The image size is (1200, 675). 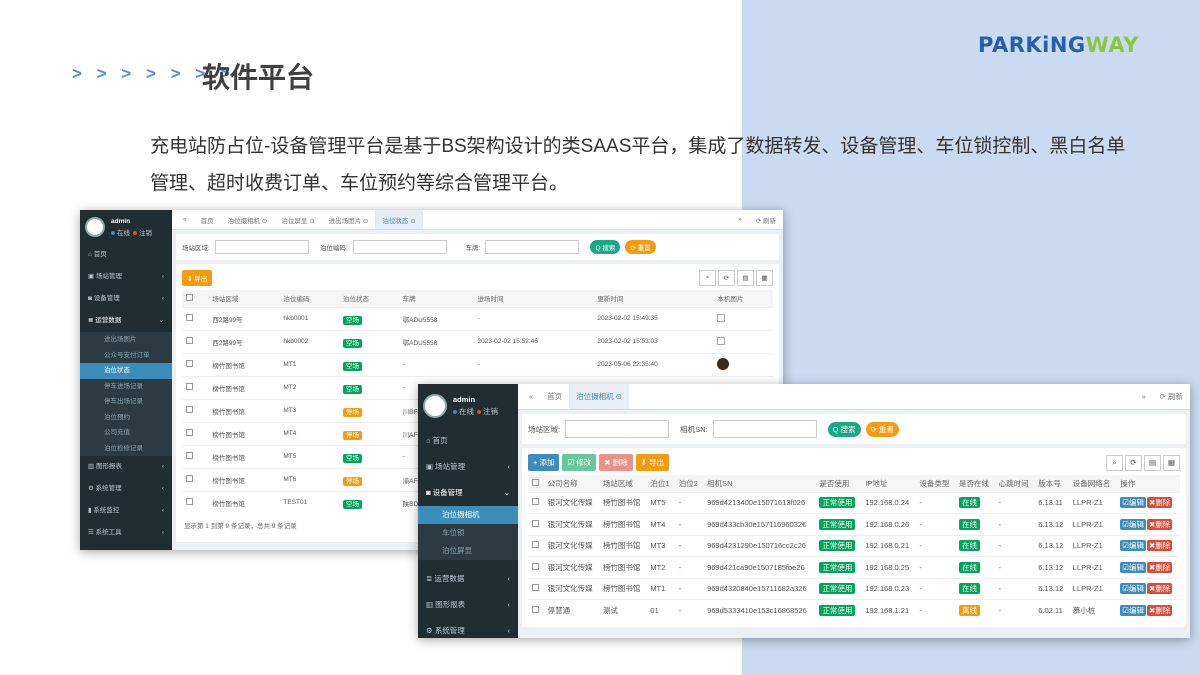 What do you see at coordinates (1171, 462) in the screenshot?
I see `columns-icon: ▦` at bounding box center [1171, 462].